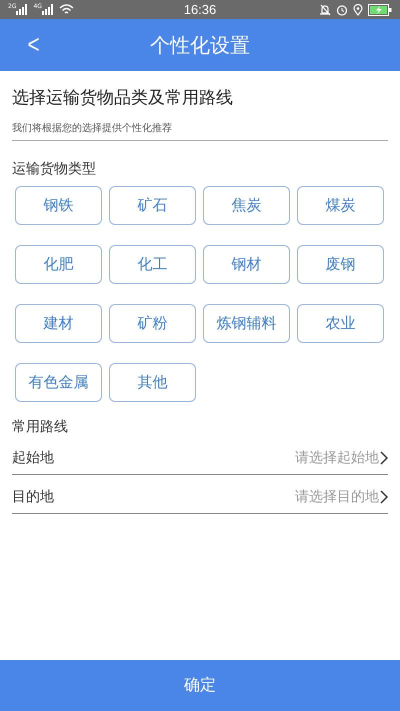 The width and height of the screenshot is (400, 711). I want to click on cargo-option: 建材, so click(58, 323).